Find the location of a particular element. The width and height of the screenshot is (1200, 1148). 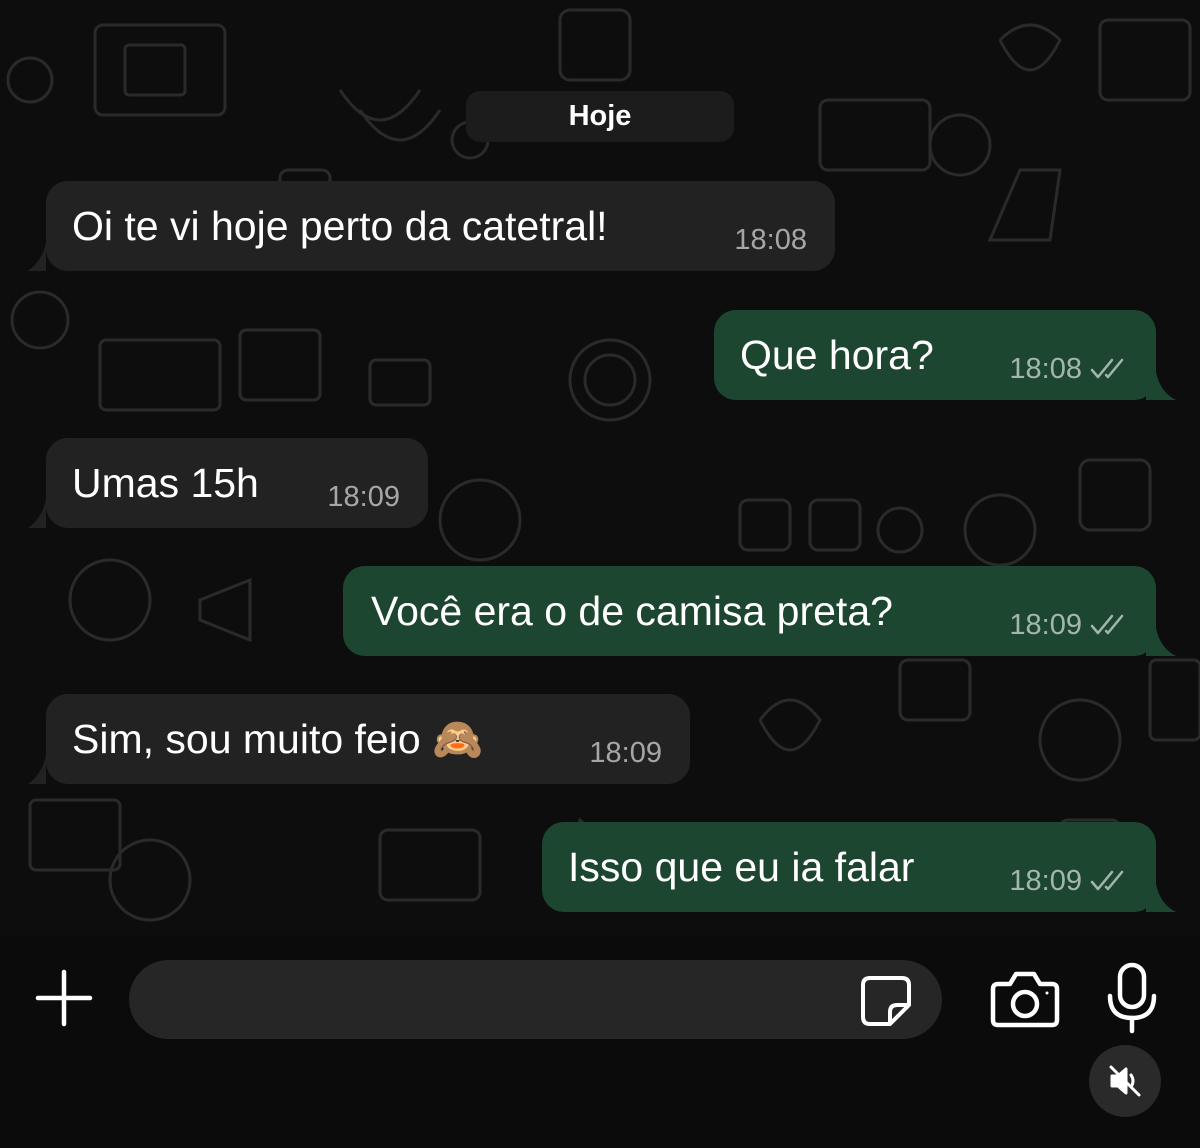

message-bubble-incoming: Sim, sou muito feio 🙈 18:09 is located at coordinates (359, 739).